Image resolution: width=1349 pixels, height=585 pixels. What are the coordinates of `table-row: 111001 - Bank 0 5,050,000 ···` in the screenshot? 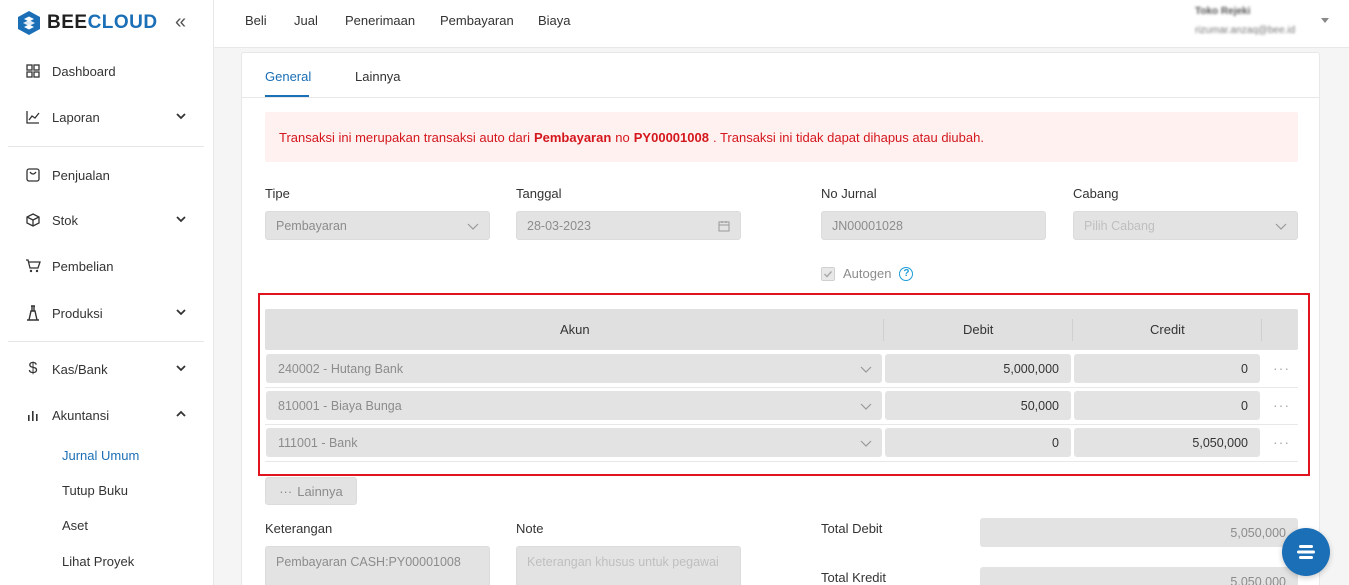 It's located at (781, 443).